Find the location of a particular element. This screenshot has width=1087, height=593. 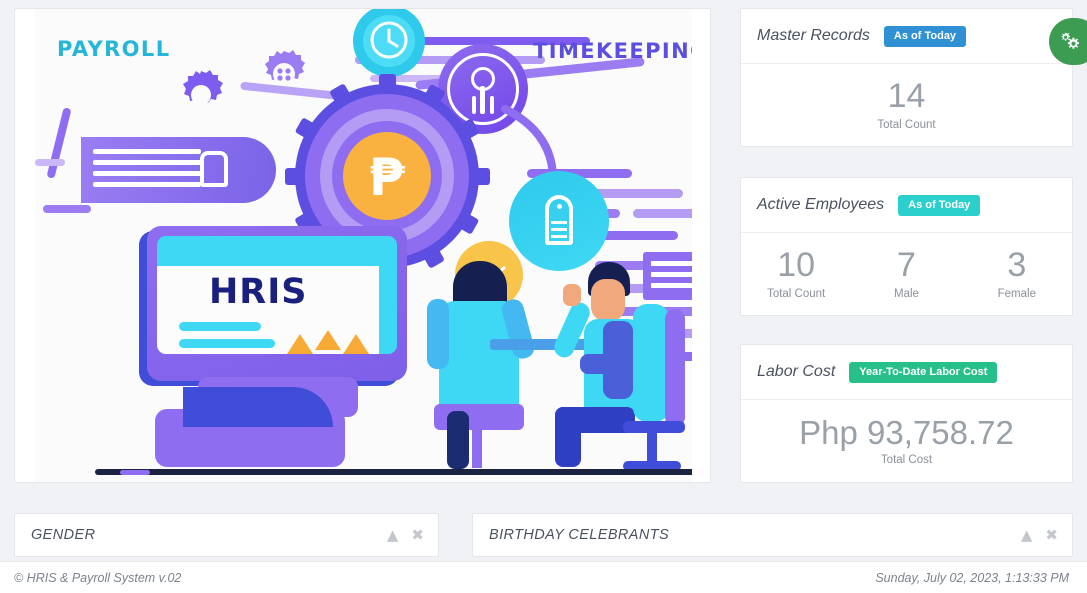

copyright-text: © HRIS & Payroll System v.02 is located at coordinates (98, 577).